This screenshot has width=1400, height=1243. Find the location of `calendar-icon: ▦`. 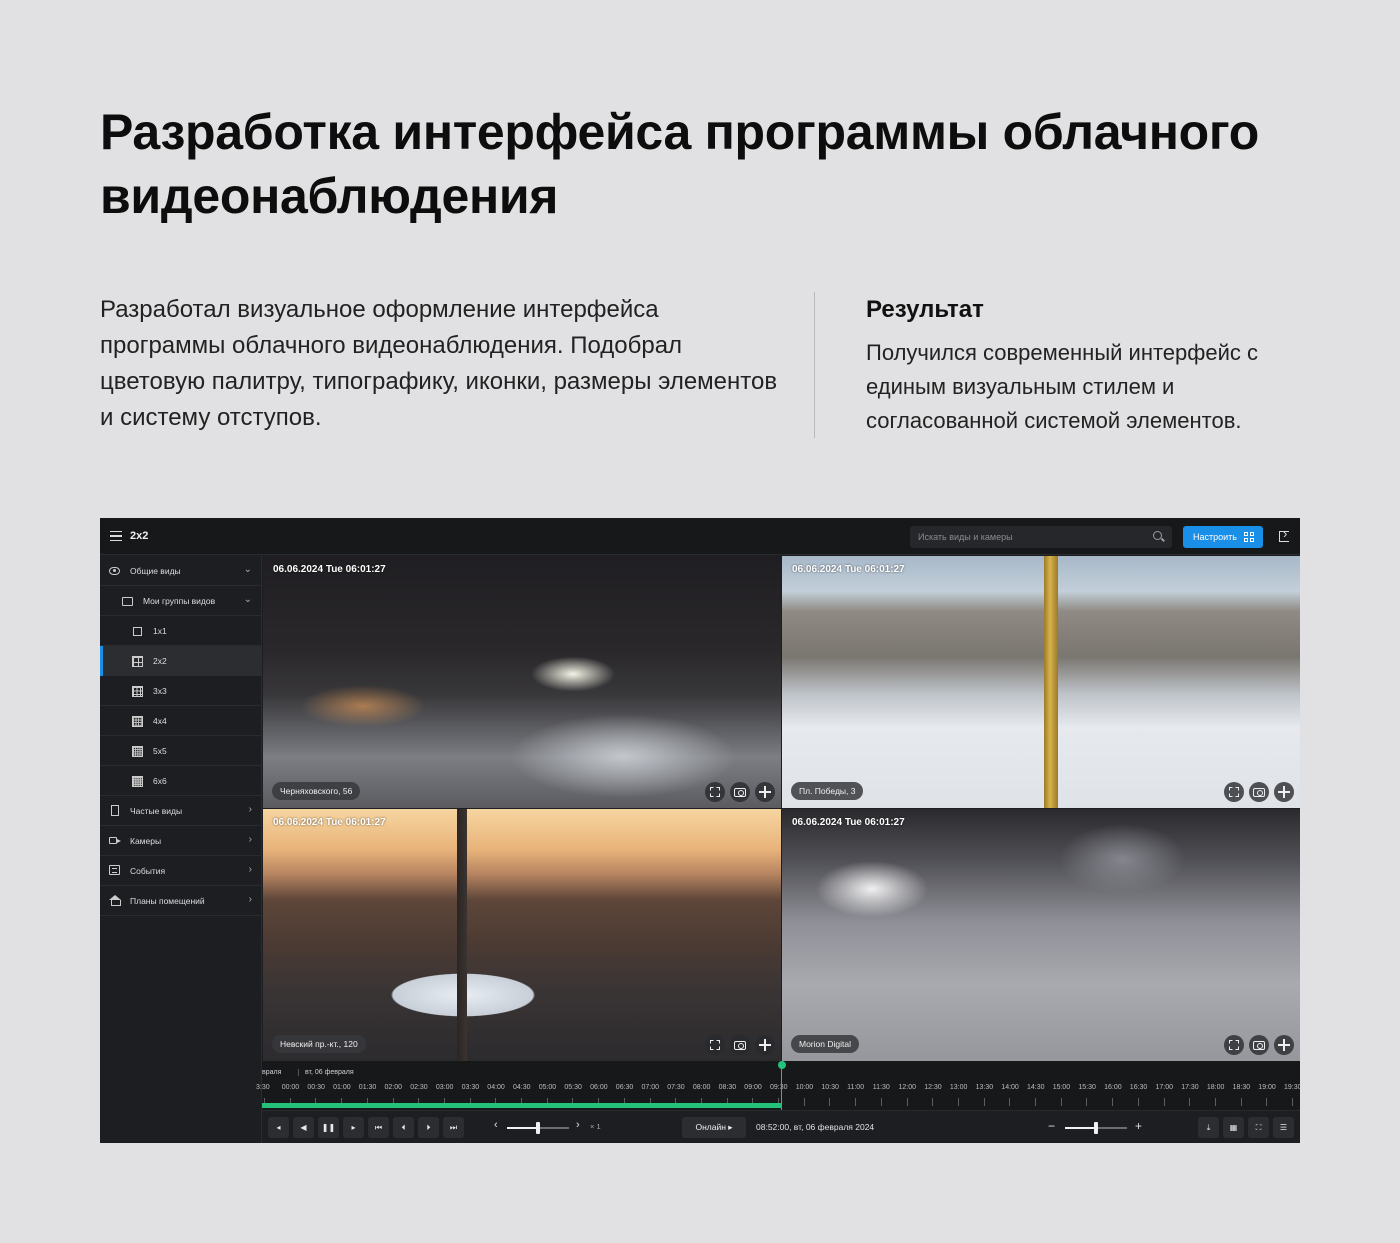

calendar-icon: ▦ is located at coordinates (1233, 1127).